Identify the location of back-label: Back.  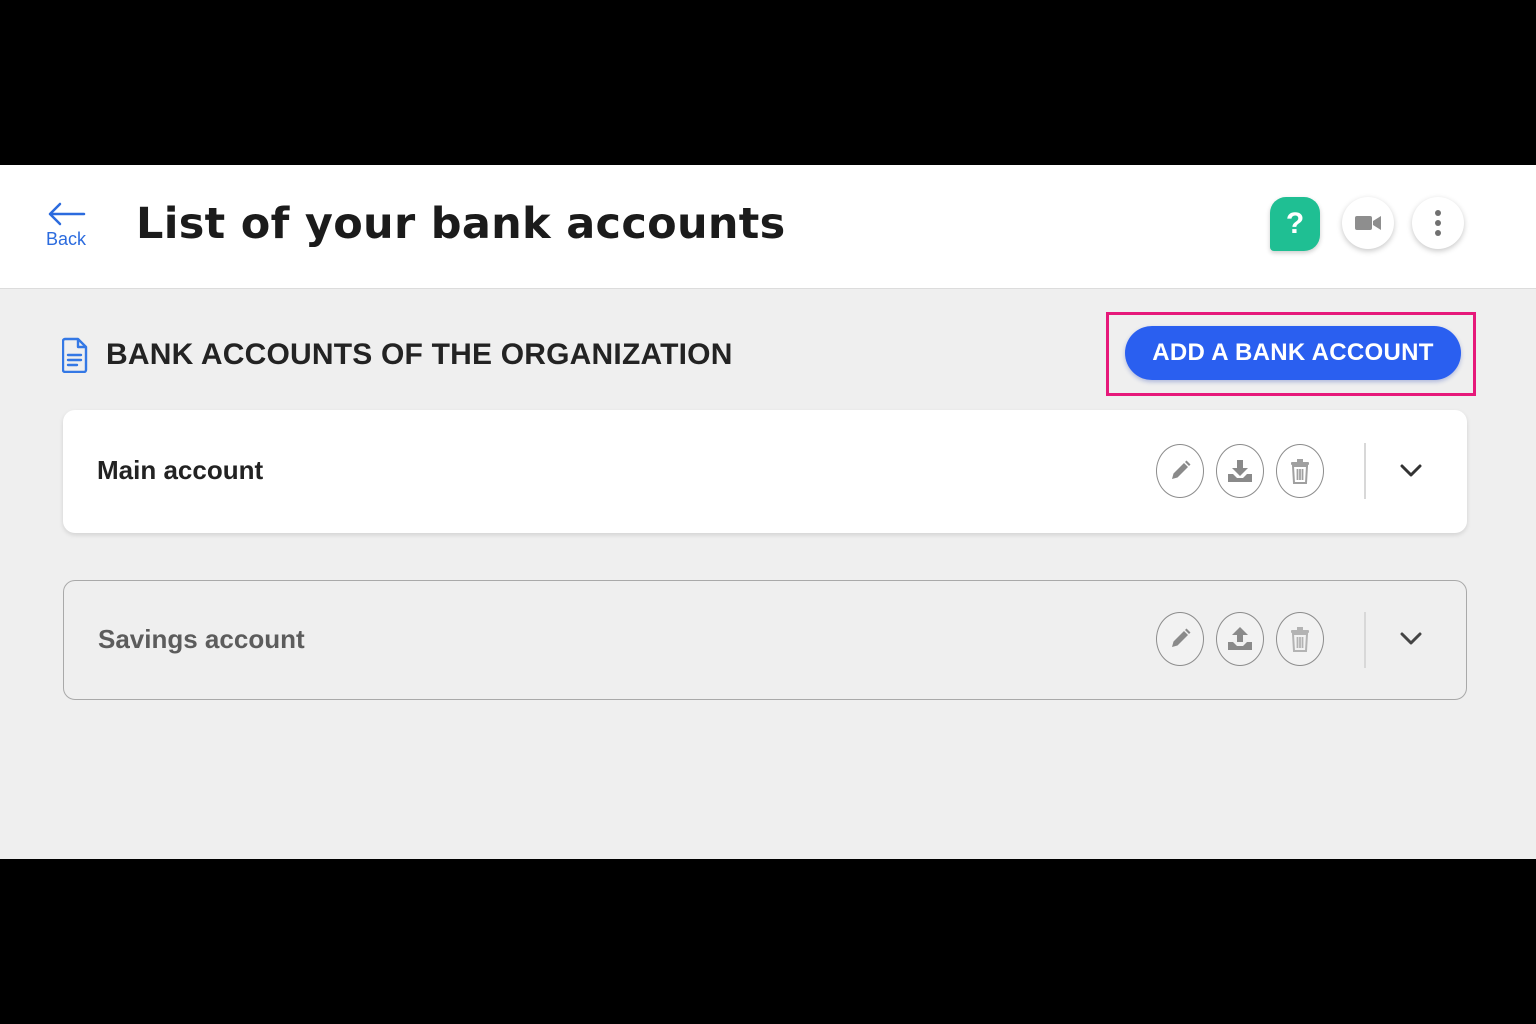
(66, 239).